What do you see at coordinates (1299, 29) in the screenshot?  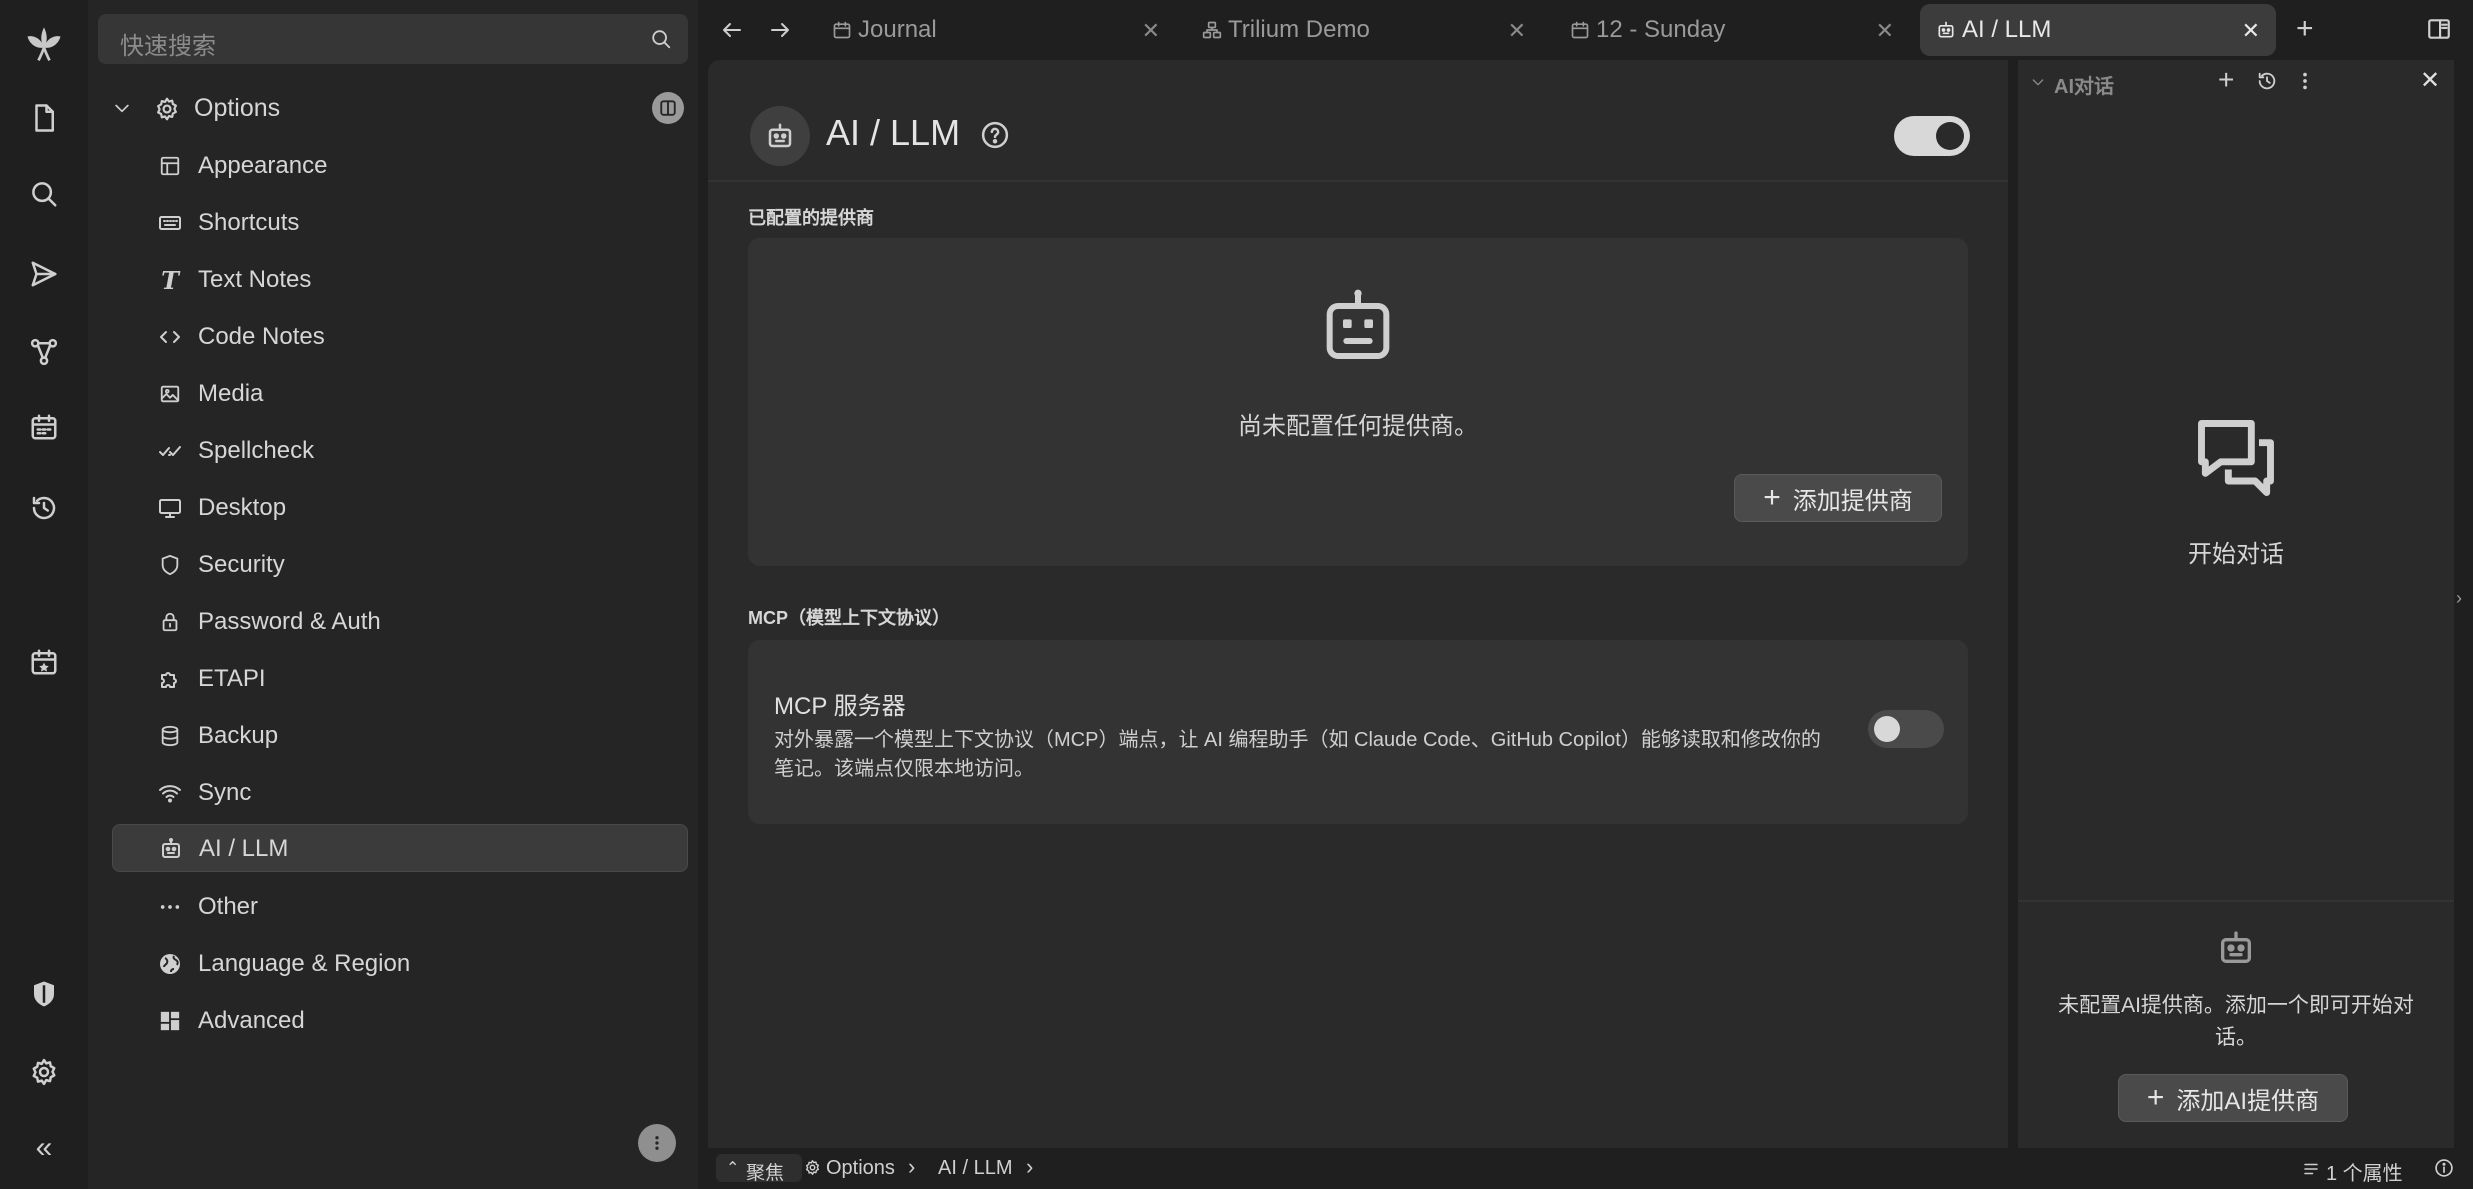 I see `tab-label: Trilium Demo` at bounding box center [1299, 29].